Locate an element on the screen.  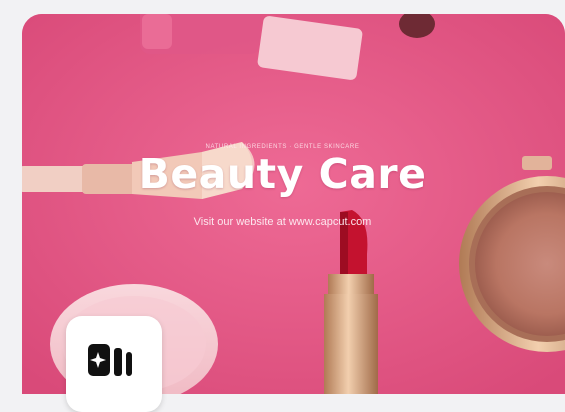
capcut-template-icon is located at coordinates (110, 360).